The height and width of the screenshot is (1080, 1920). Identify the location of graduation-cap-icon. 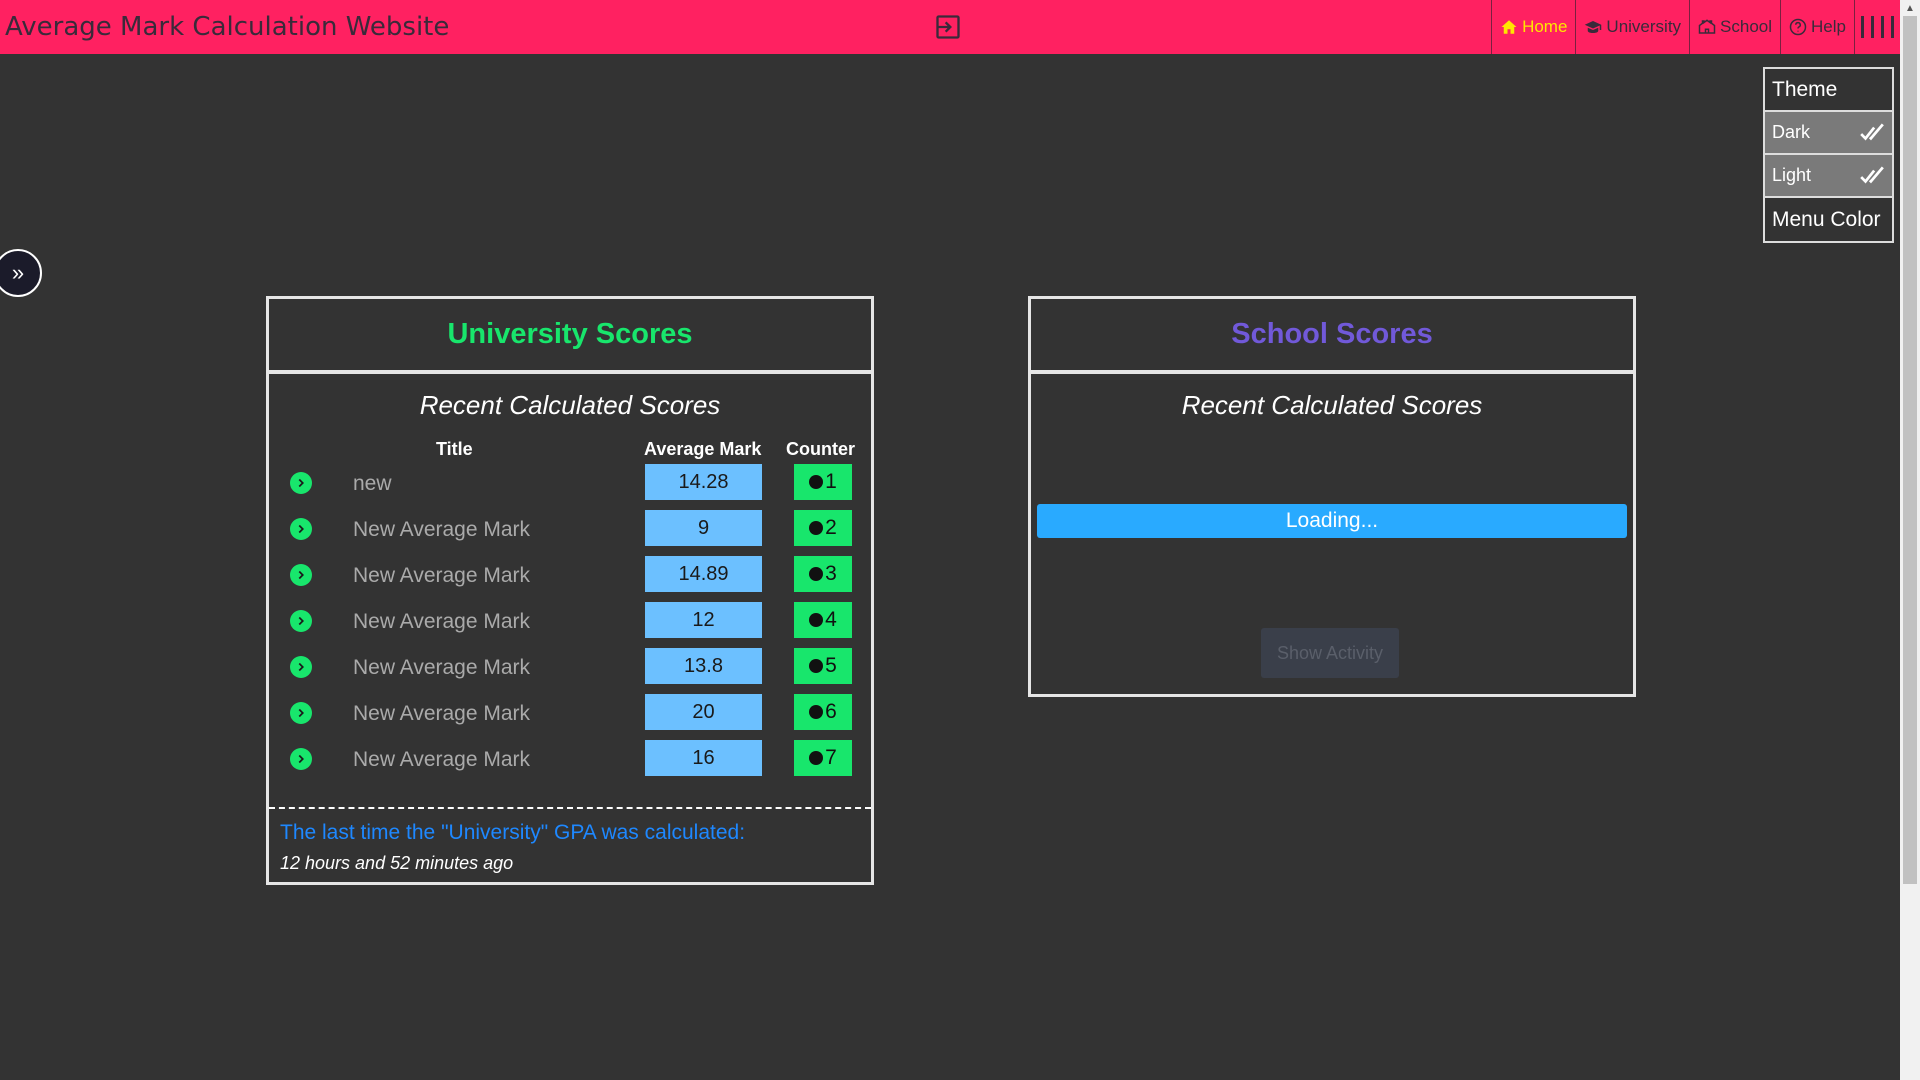
(1593, 27).